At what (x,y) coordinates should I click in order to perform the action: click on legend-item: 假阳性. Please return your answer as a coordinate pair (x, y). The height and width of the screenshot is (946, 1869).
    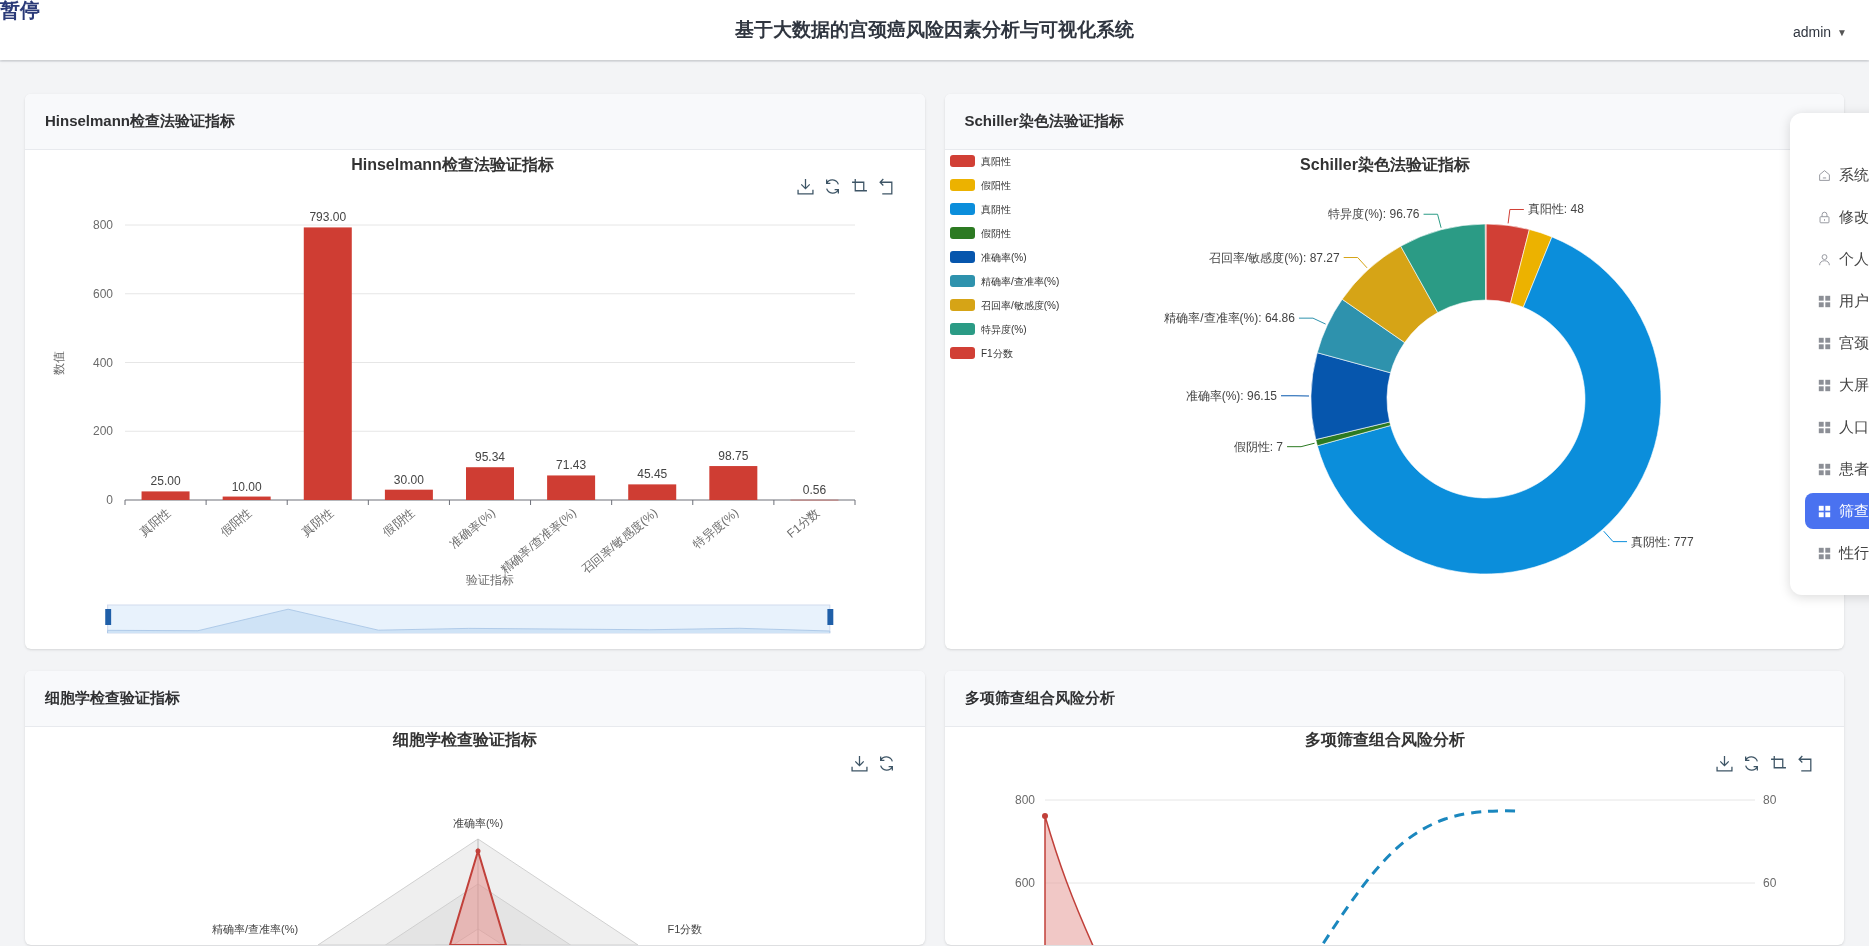
    Looking at the image, I should click on (980, 185).